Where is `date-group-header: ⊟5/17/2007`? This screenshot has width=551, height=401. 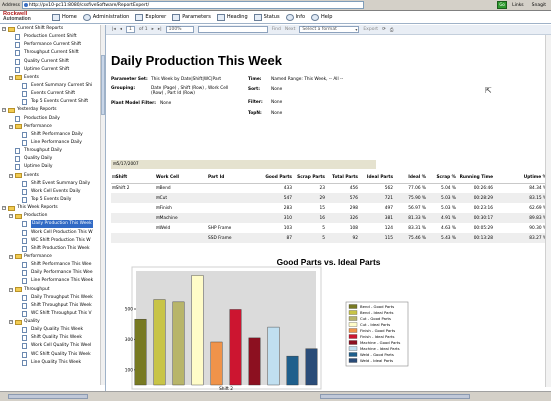
date-group-header: ⊟5/17/2007 is located at coordinates (243, 164).